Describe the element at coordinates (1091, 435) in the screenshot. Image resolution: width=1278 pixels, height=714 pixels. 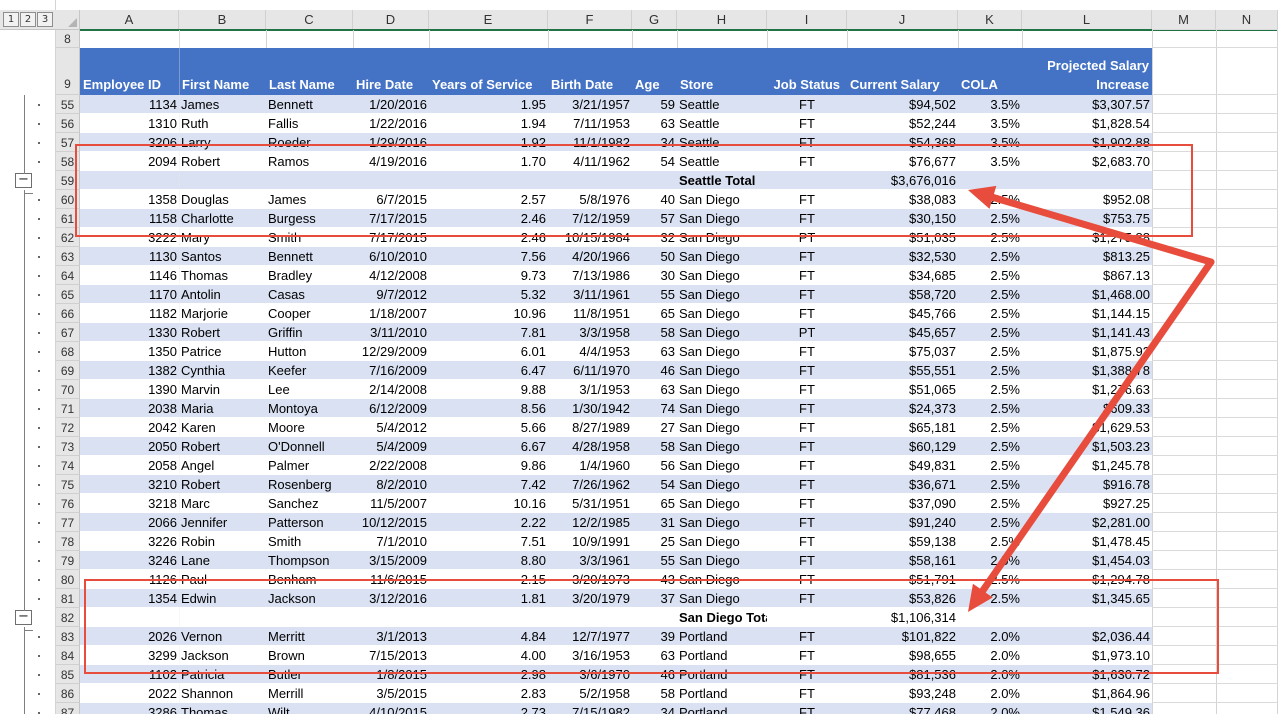
I see `arrow-to-san-diego-total` at that location.